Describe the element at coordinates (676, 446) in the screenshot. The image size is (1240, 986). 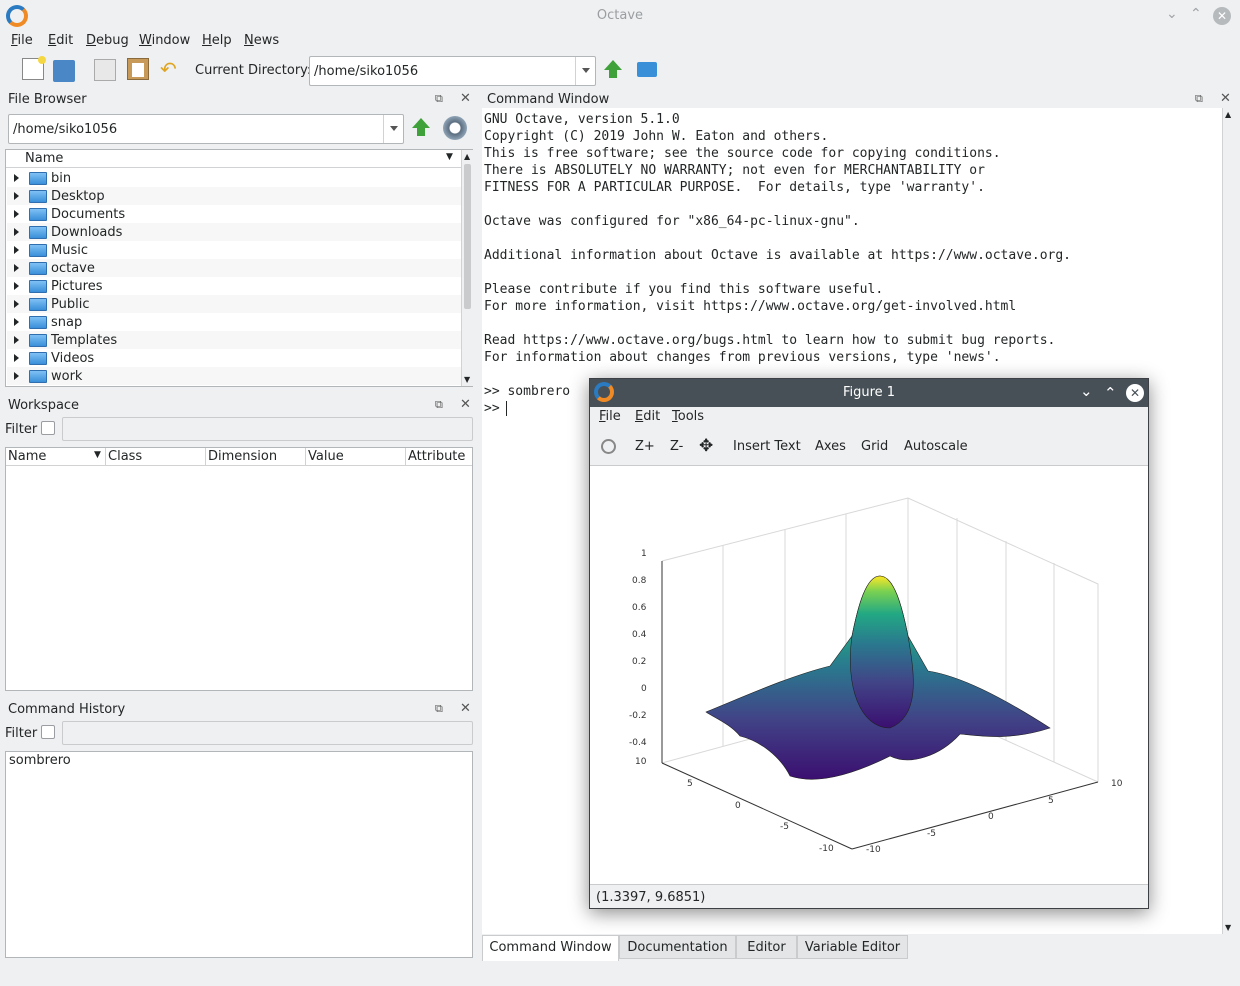
I see `zoom-out-button: Z-` at that location.